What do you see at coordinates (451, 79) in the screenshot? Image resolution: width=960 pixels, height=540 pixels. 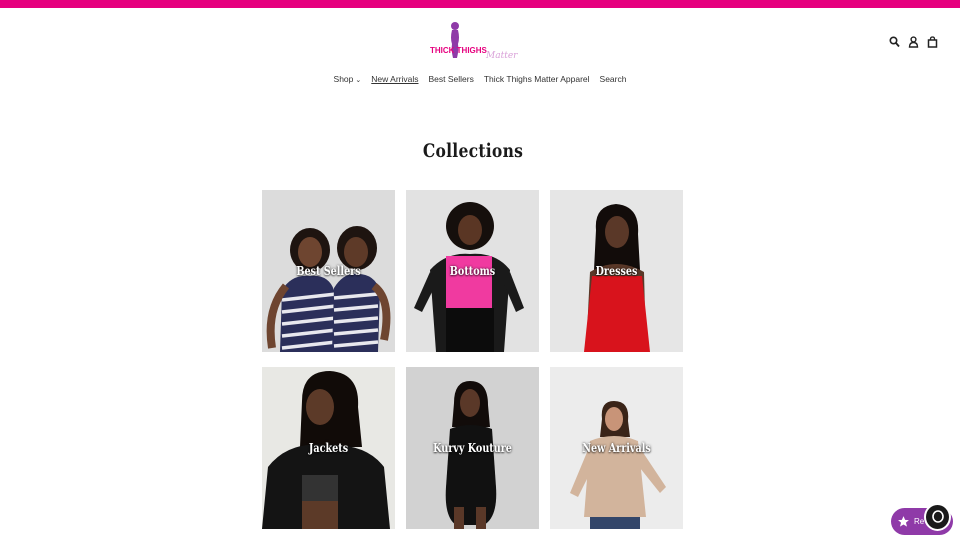 I see `nav-item-best-sellers: Best Sellers` at bounding box center [451, 79].